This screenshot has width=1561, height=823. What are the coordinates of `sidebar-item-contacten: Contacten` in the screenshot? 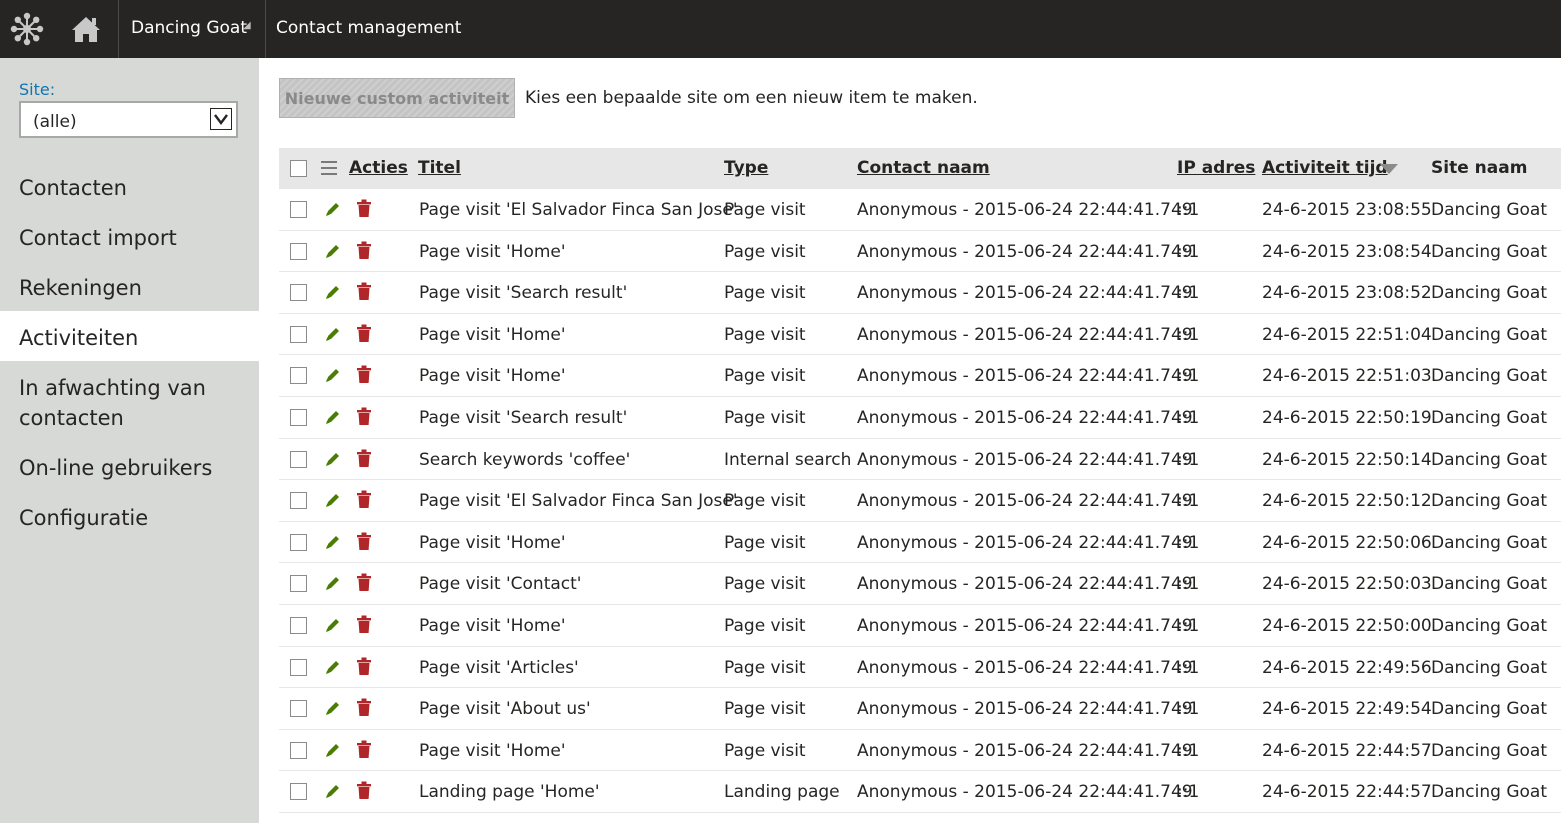 It's located at (129, 188).